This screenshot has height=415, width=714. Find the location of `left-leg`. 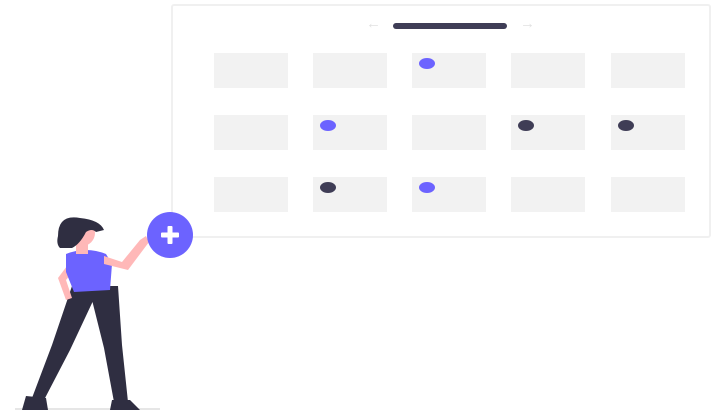

left-leg is located at coordinates (66, 343).